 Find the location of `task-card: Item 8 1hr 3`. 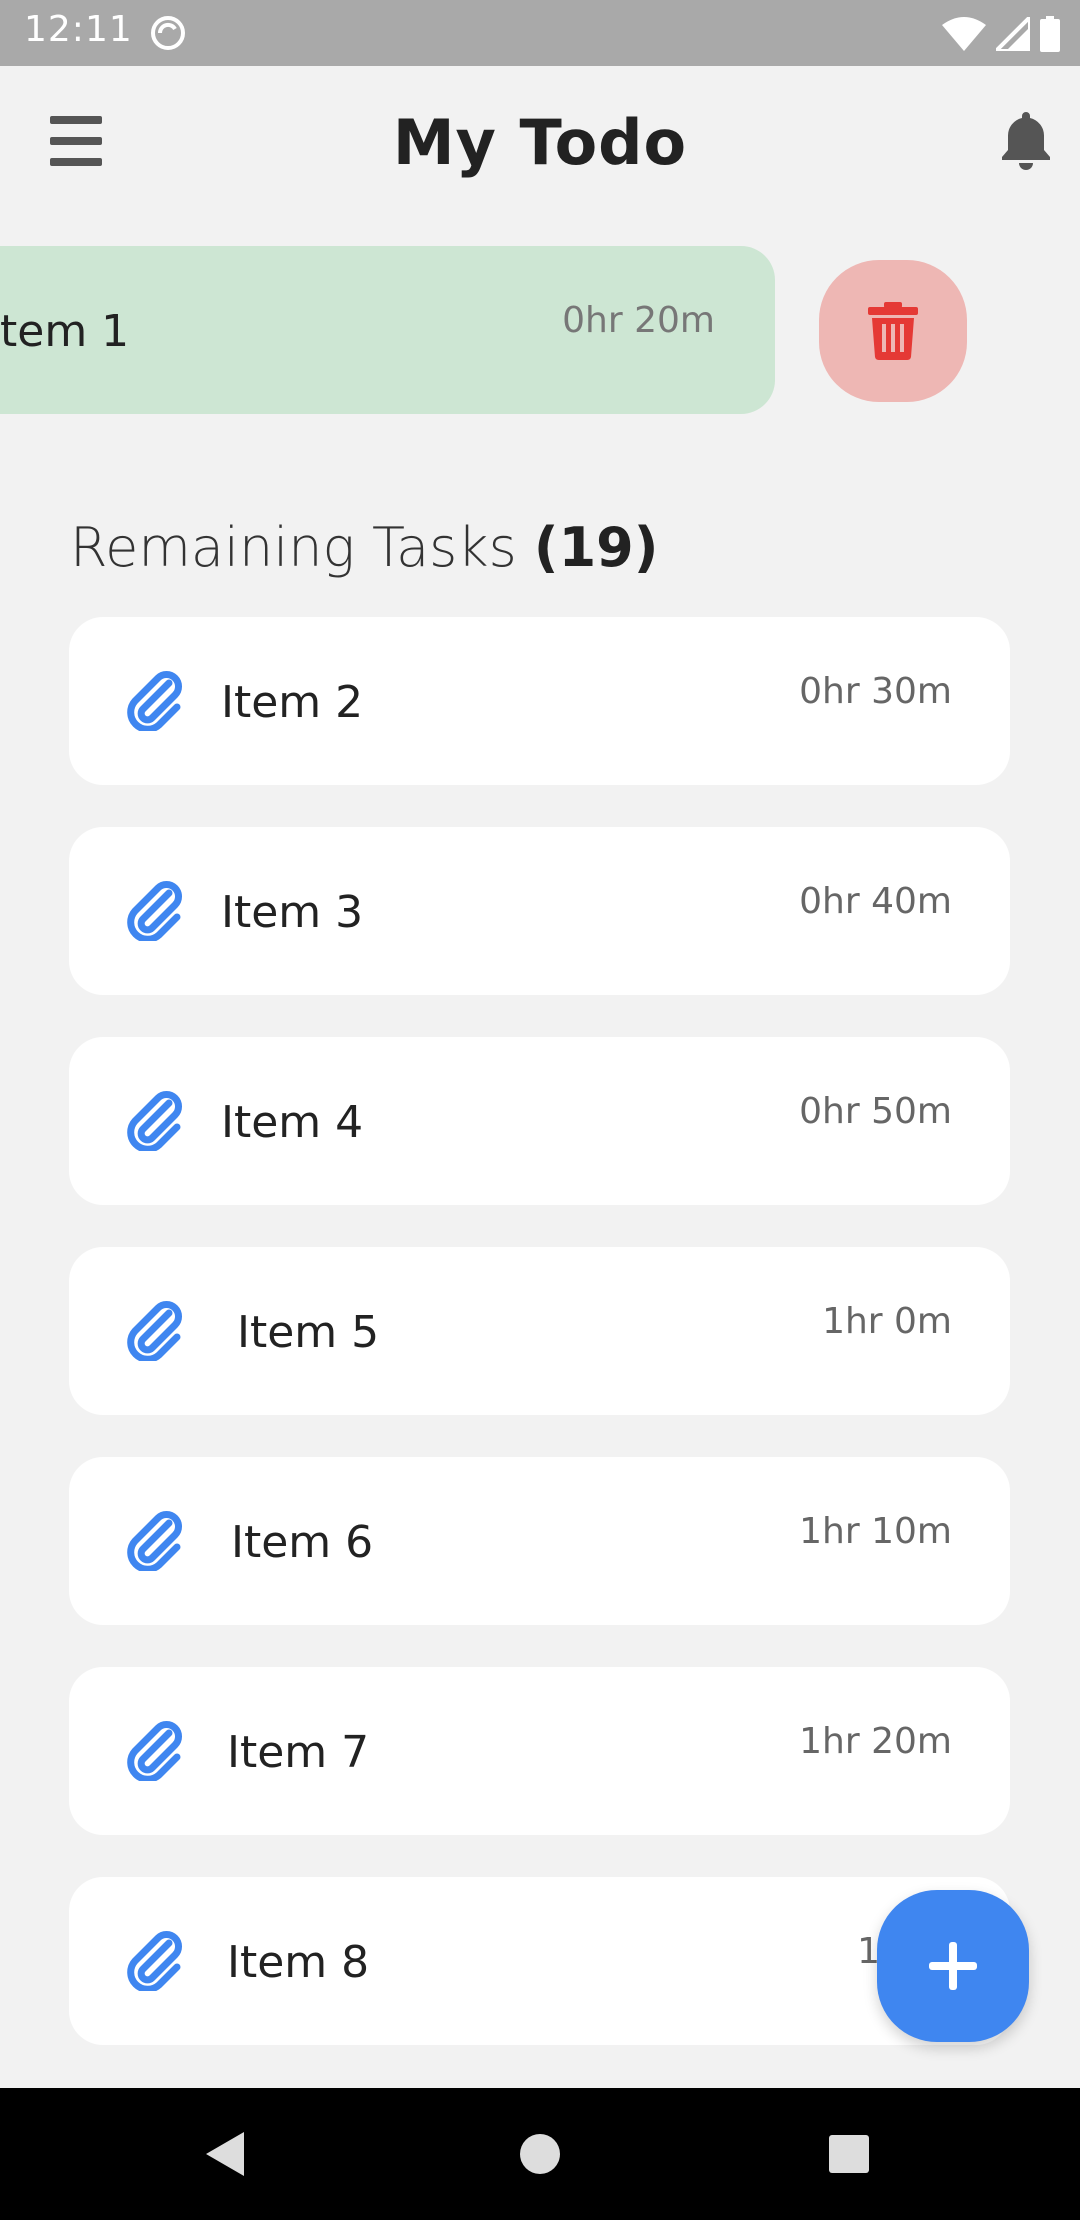

task-card: Item 8 1hr 3 is located at coordinates (539, 1961).